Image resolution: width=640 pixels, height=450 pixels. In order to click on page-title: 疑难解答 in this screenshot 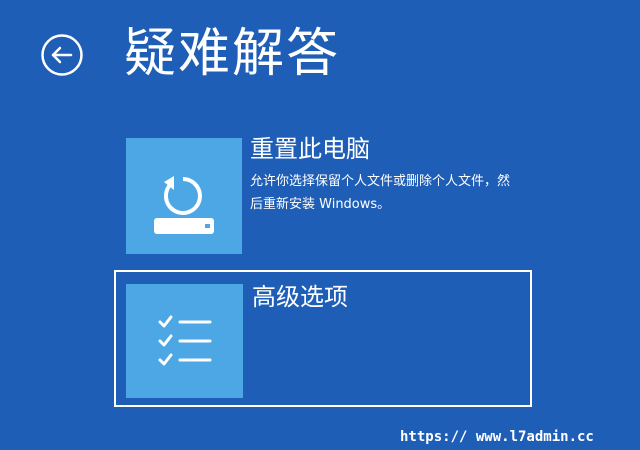, I will do `click(232, 54)`.